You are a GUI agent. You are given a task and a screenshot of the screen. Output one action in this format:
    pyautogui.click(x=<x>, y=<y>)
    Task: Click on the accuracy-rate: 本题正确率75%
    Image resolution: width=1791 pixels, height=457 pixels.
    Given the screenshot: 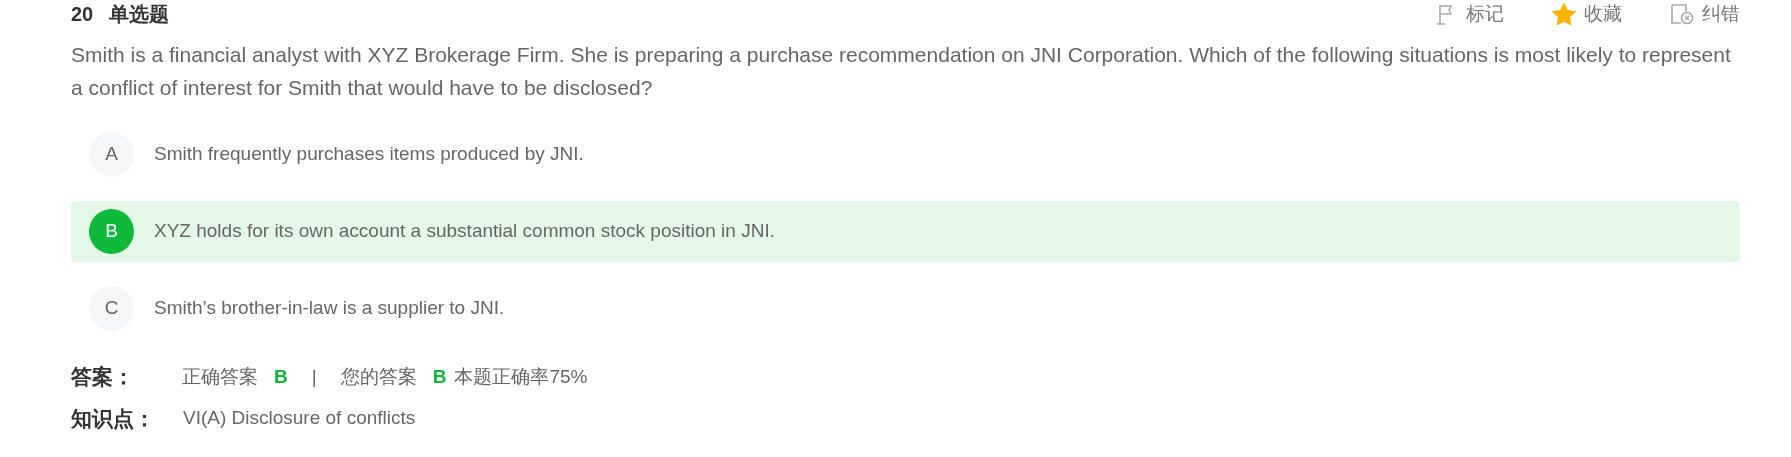 What is the action you would take?
    pyautogui.click(x=521, y=376)
    